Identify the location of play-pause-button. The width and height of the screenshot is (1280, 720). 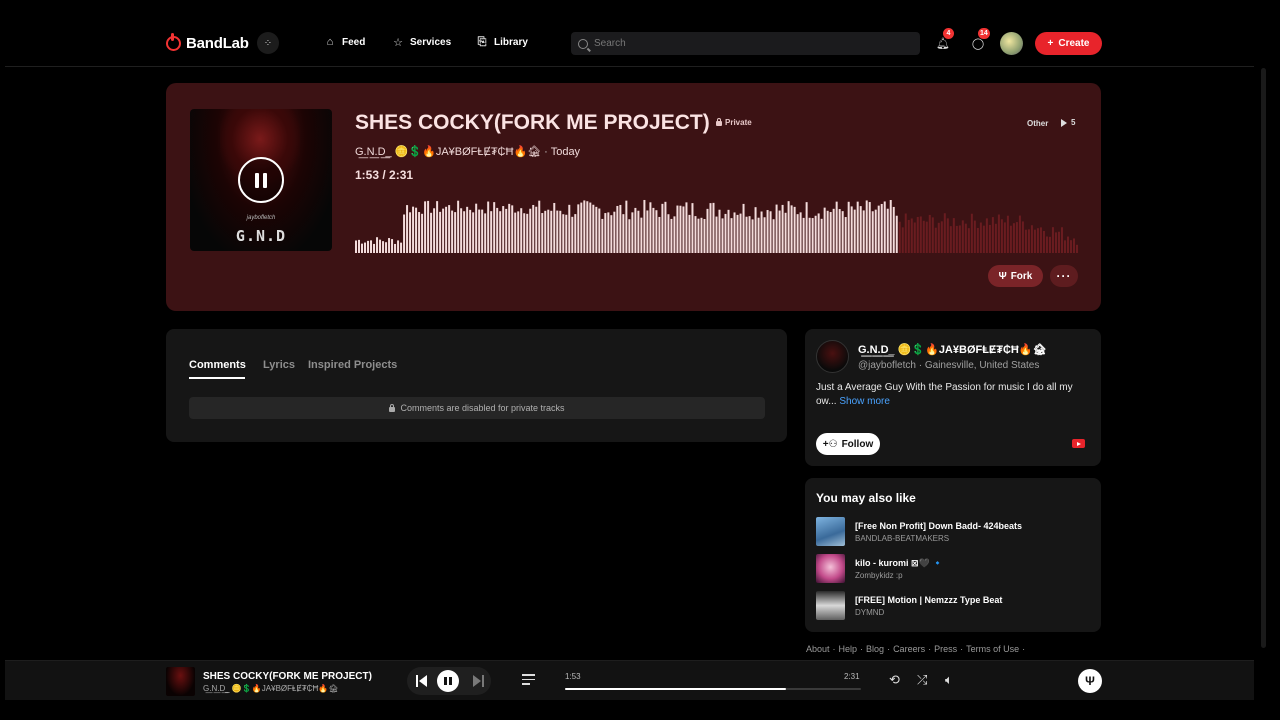
(261, 180).